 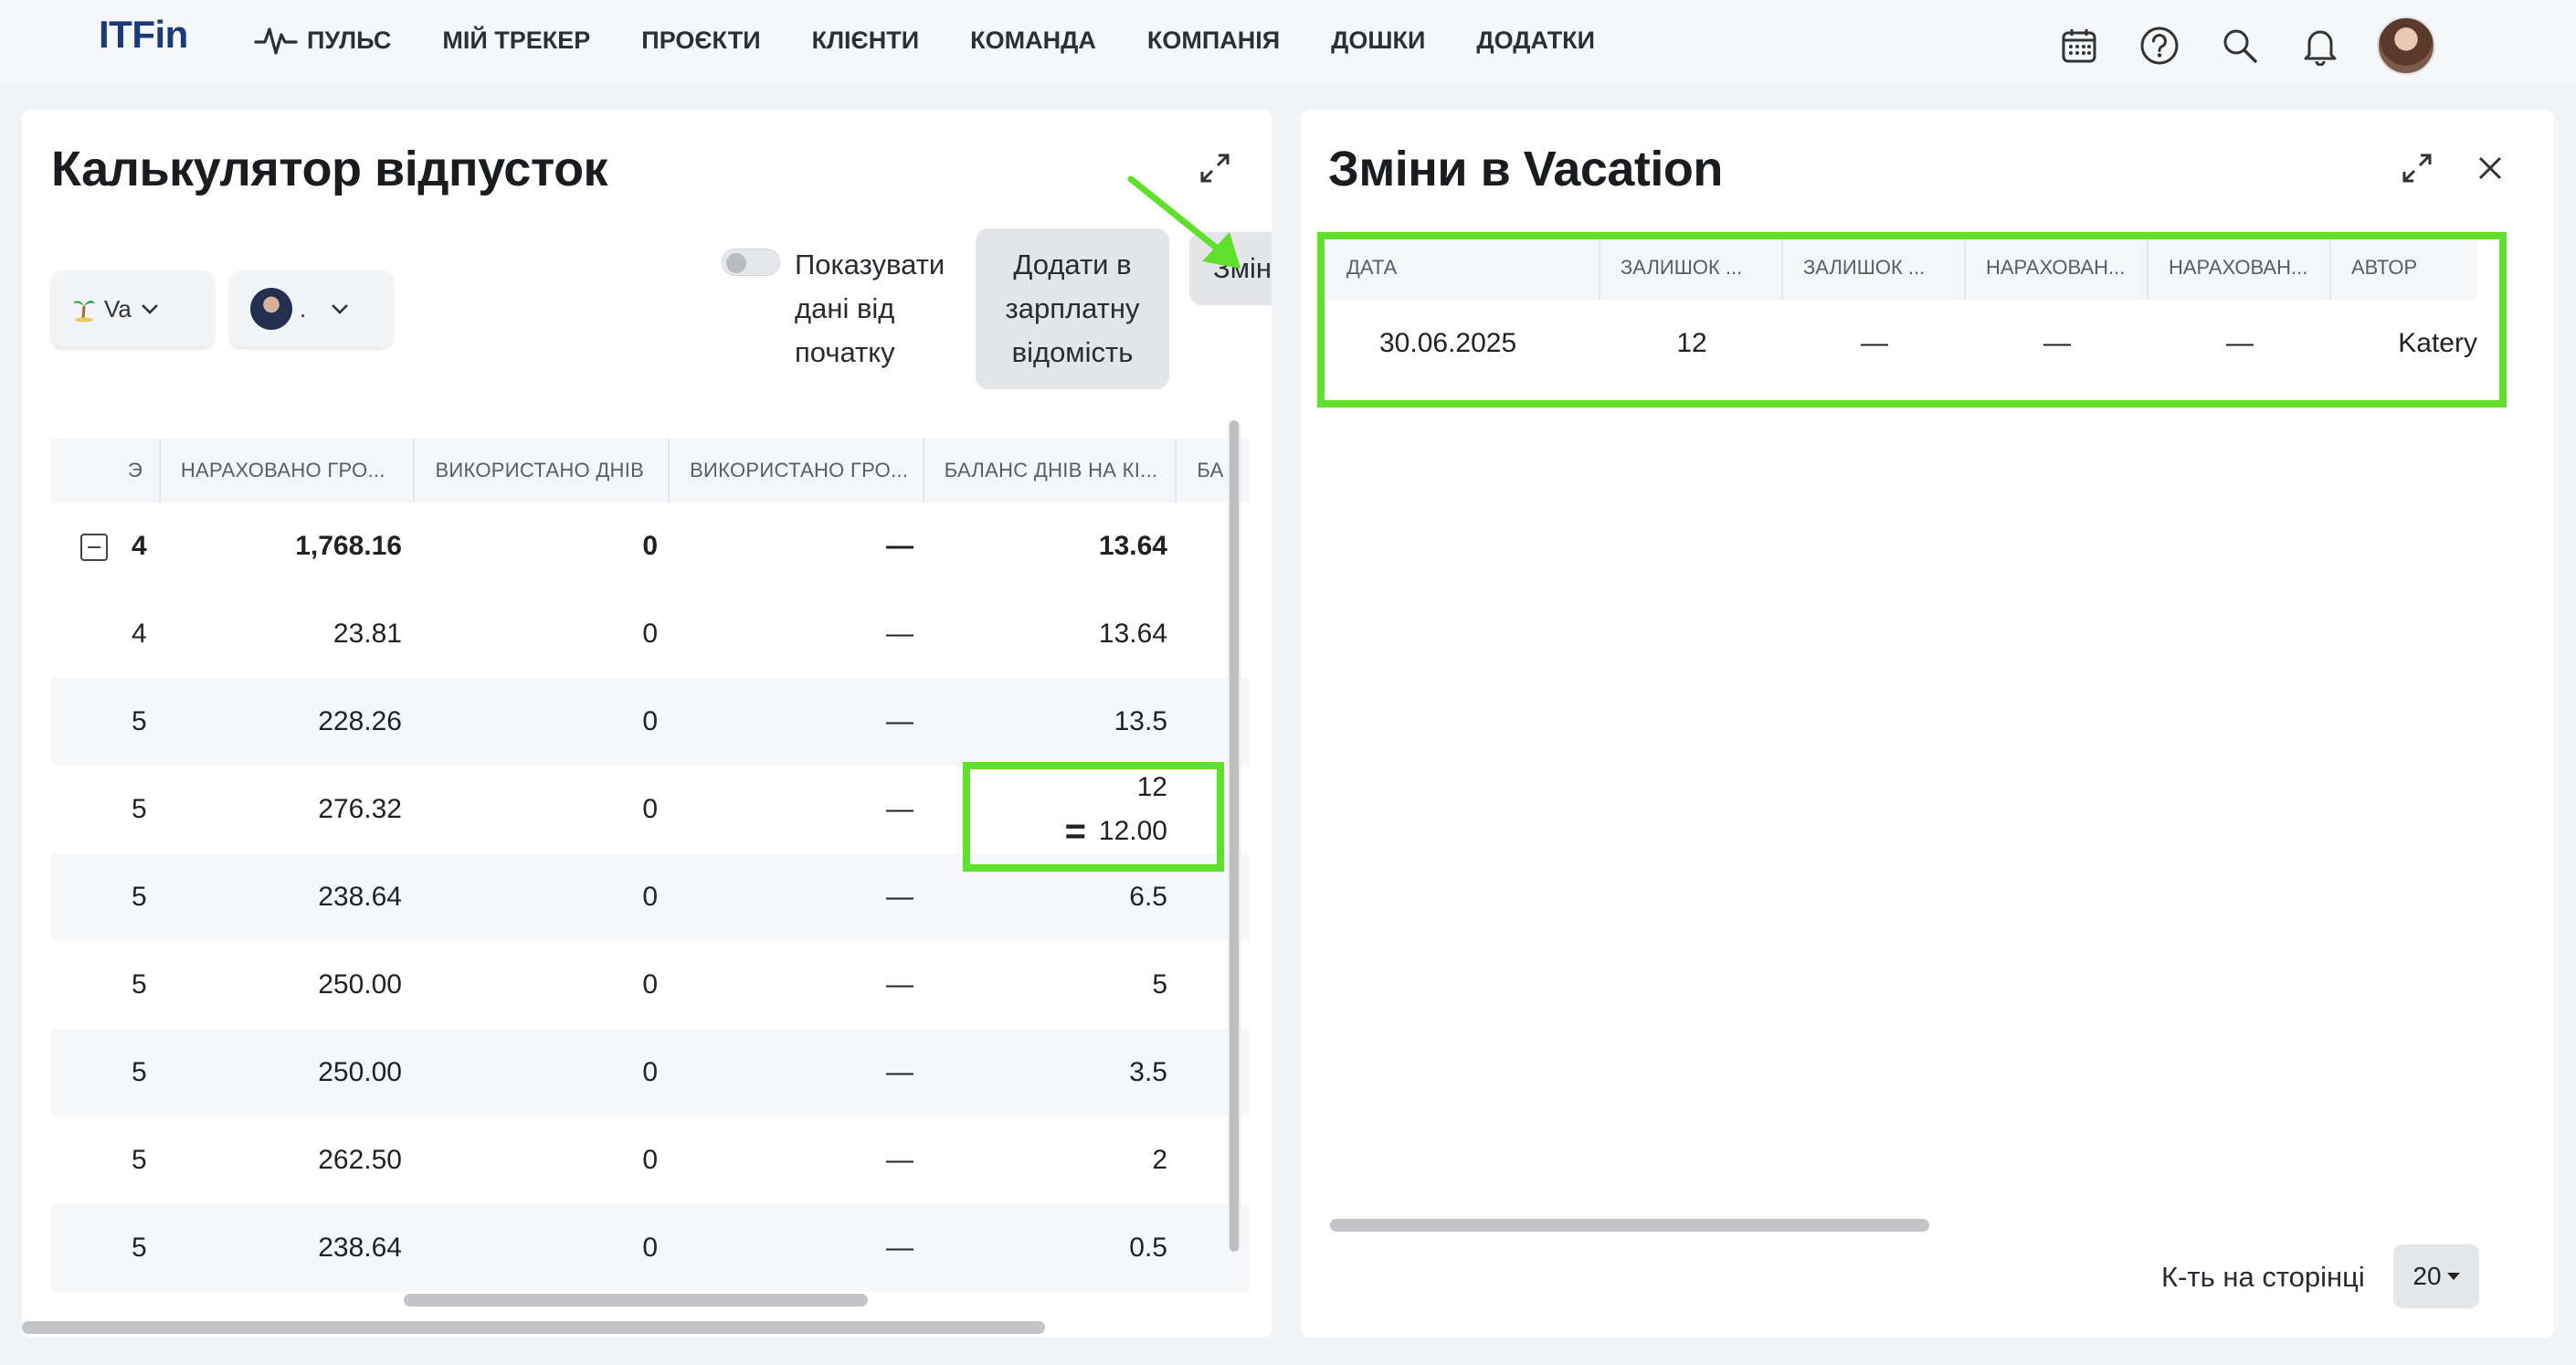 What do you see at coordinates (751, 262) in the screenshot?
I see `show-from-start-toggle` at bounding box center [751, 262].